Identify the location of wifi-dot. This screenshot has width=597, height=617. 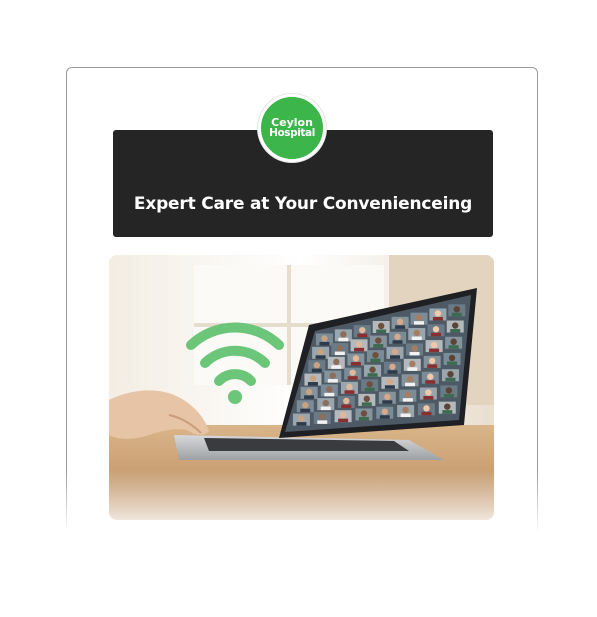
(235, 397).